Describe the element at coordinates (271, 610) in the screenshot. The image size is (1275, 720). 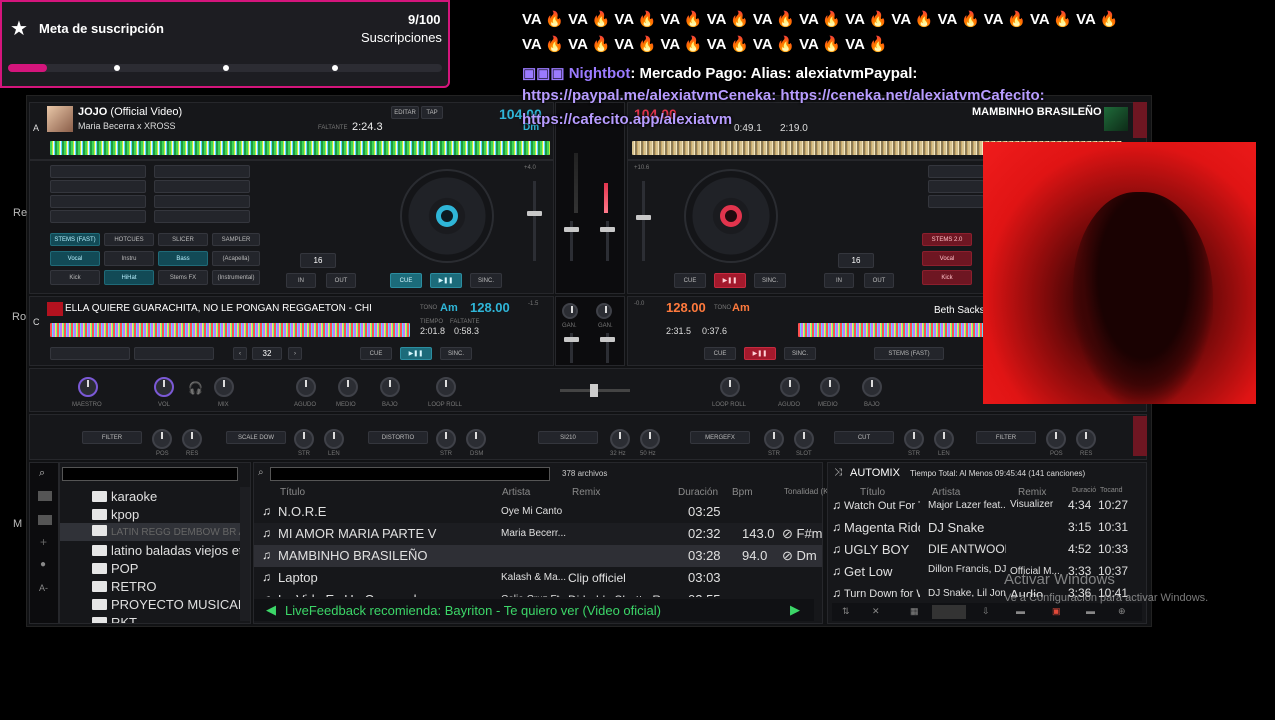
I see `livefeedback-left-arrow: ◀` at that location.